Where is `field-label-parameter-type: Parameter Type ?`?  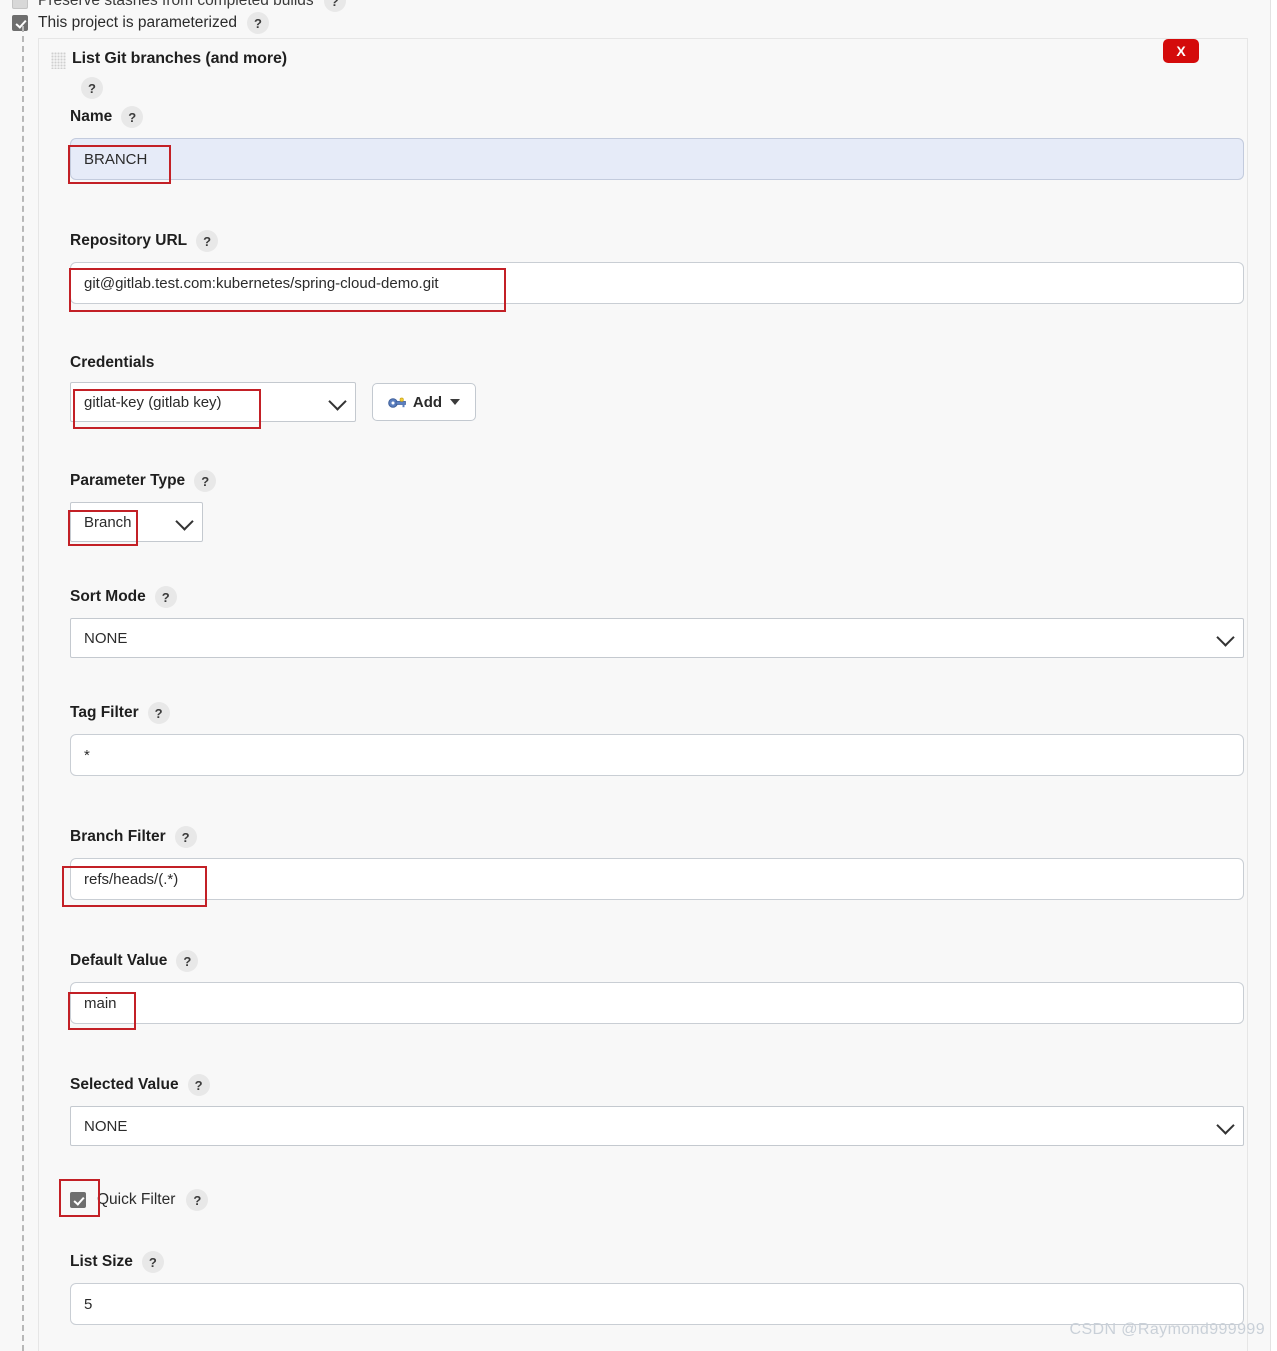
field-label-parameter-type: Parameter Type ? is located at coordinates (657, 481).